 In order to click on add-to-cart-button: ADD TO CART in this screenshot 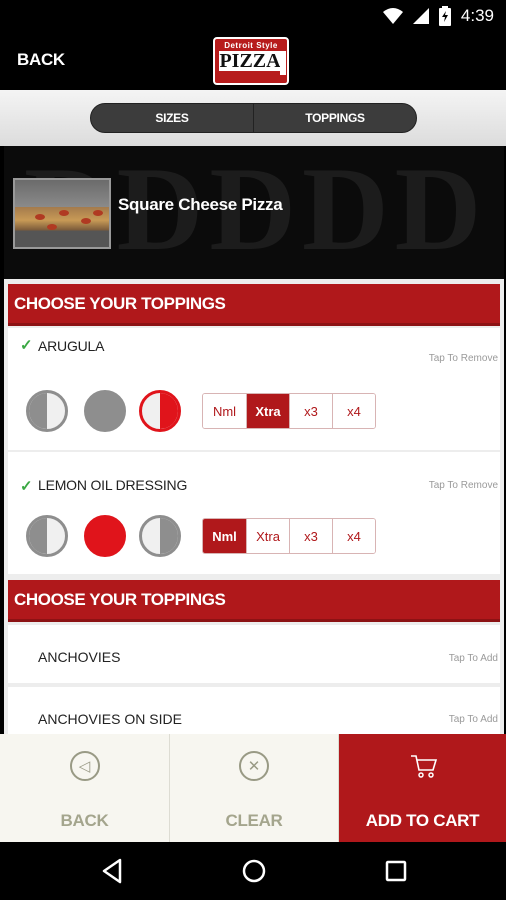, I will do `click(422, 788)`.